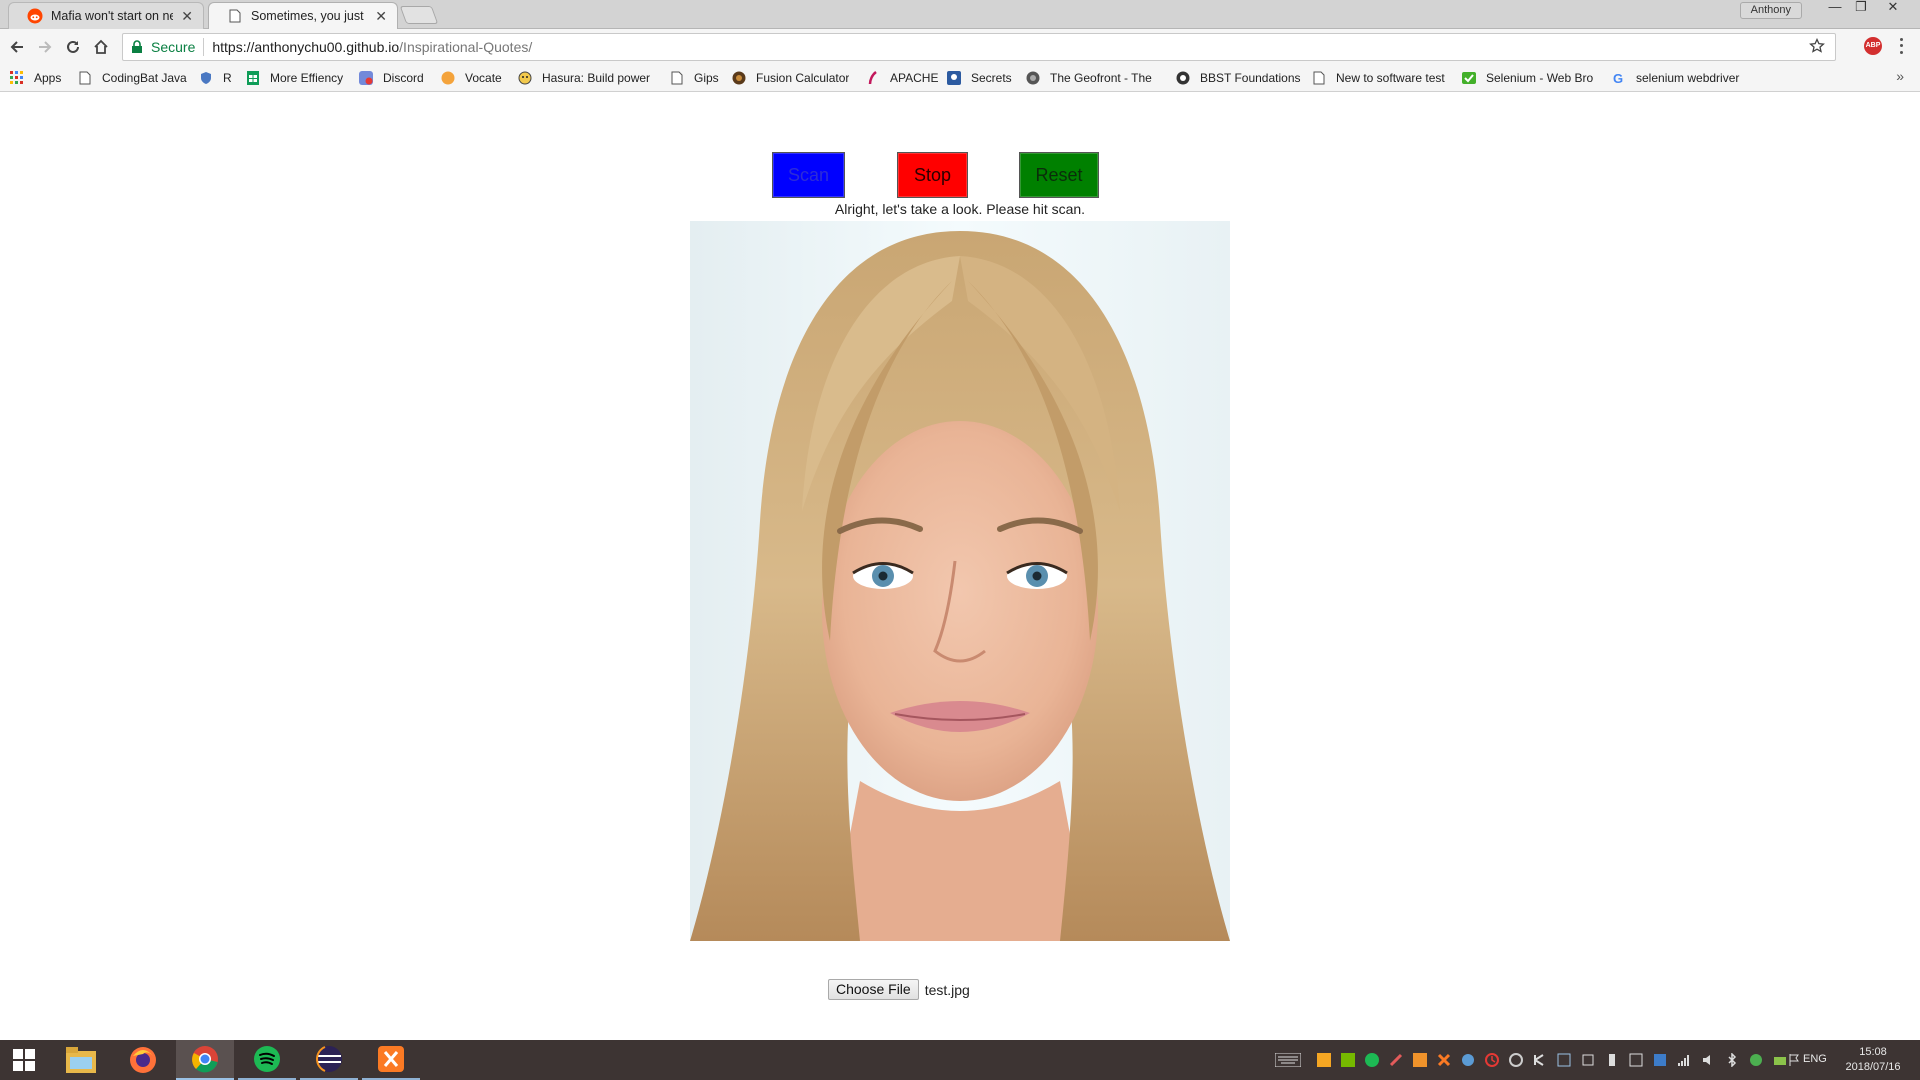  Describe the element at coordinates (448, 78) in the screenshot. I see `vocate-icon` at that location.